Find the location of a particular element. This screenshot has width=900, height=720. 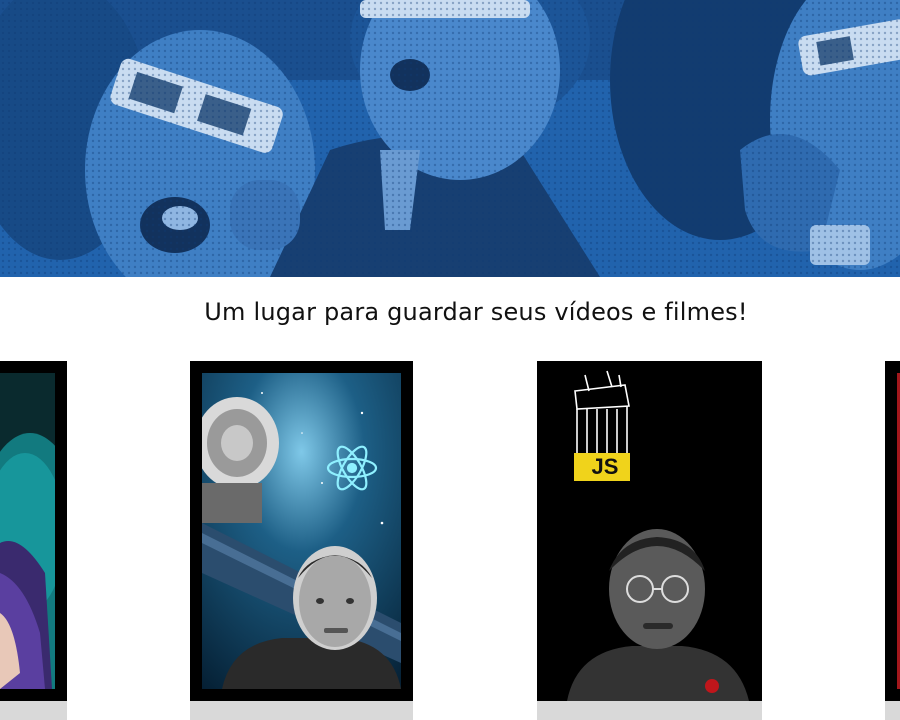

video-card-3: JS is located at coordinates (649, 531).